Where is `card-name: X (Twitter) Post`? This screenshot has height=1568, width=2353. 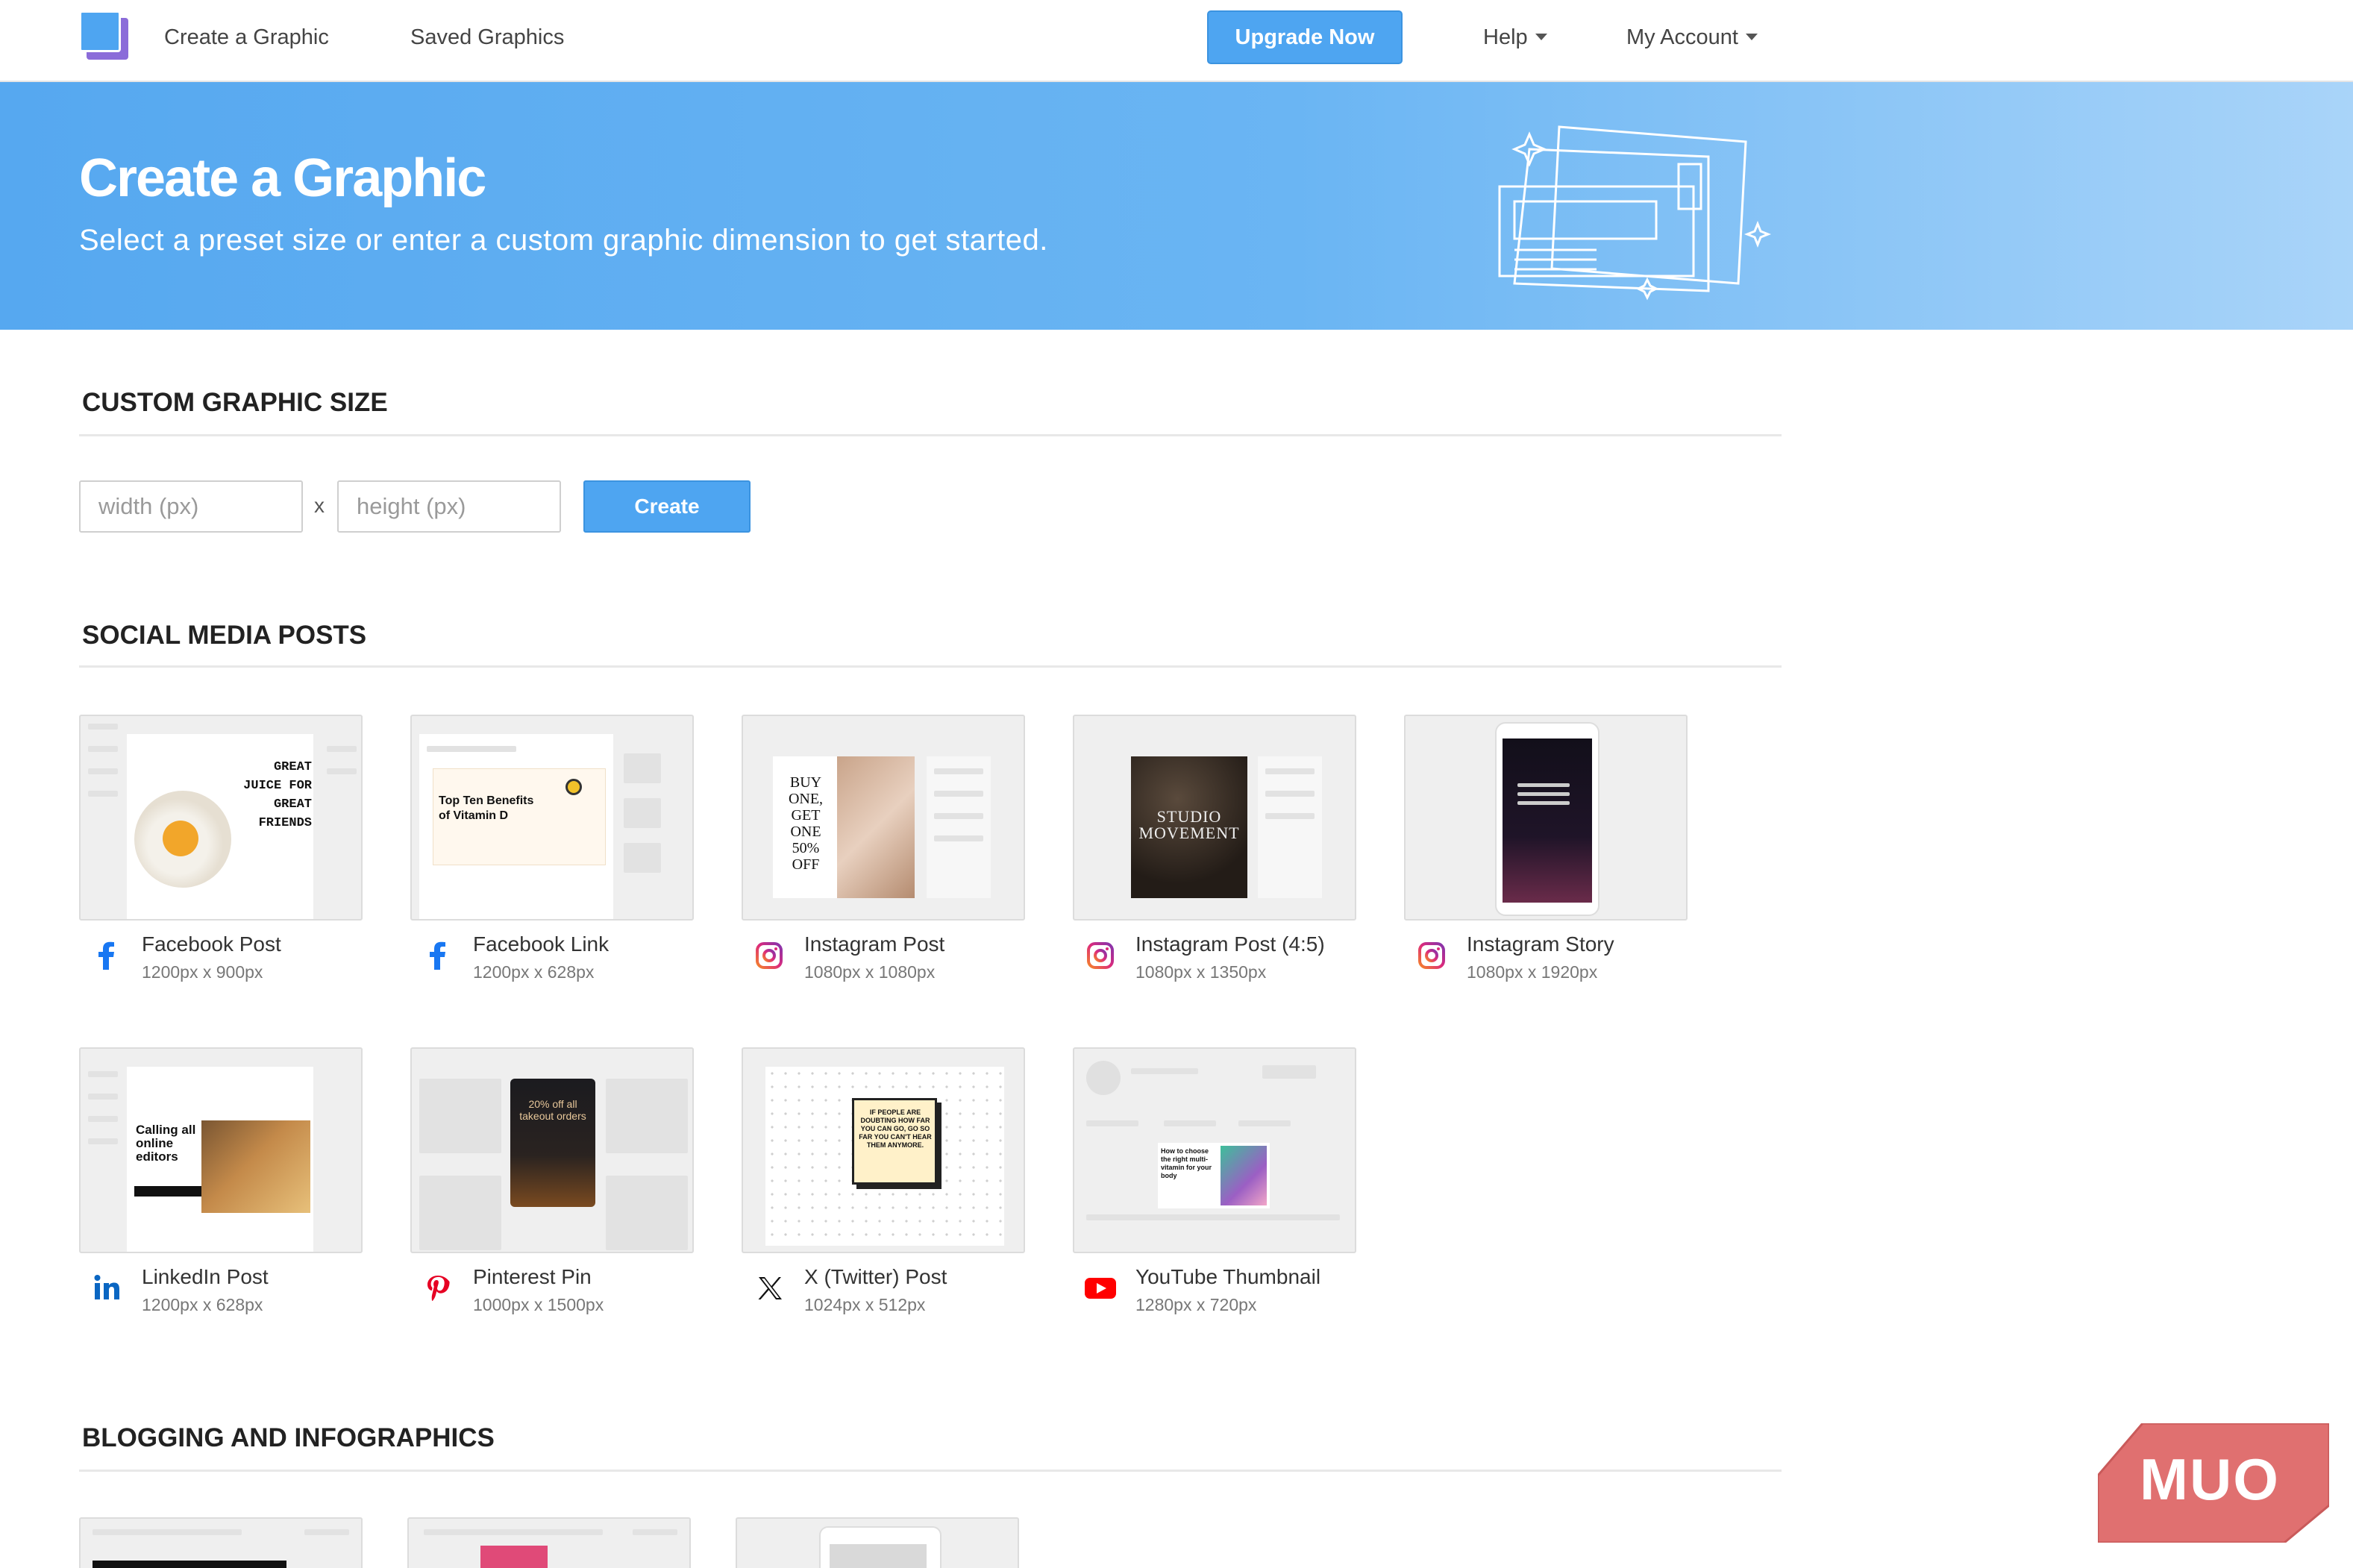
card-name: X (Twitter) Post is located at coordinates (875, 1276).